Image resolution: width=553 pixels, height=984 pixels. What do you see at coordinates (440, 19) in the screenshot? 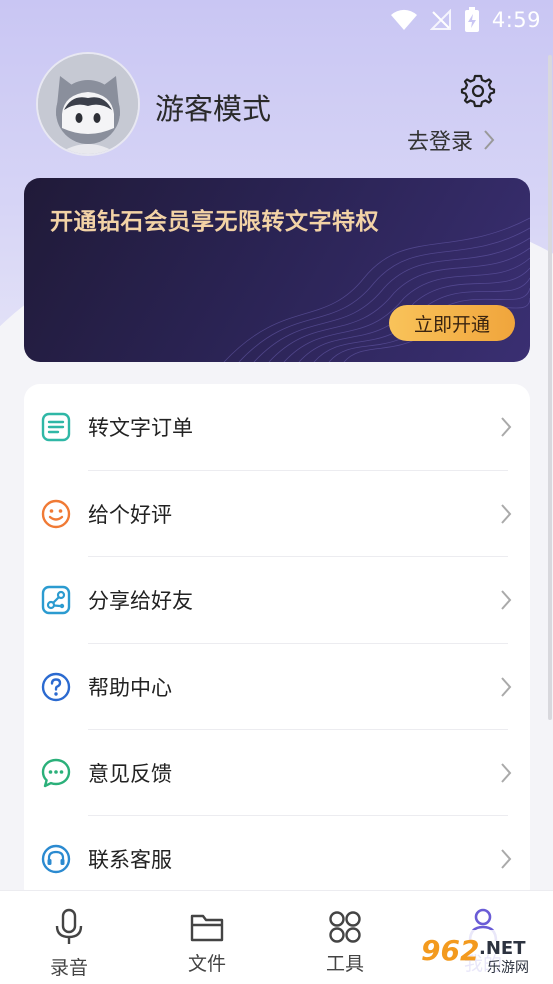
I see `no-signal-icon` at bounding box center [440, 19].